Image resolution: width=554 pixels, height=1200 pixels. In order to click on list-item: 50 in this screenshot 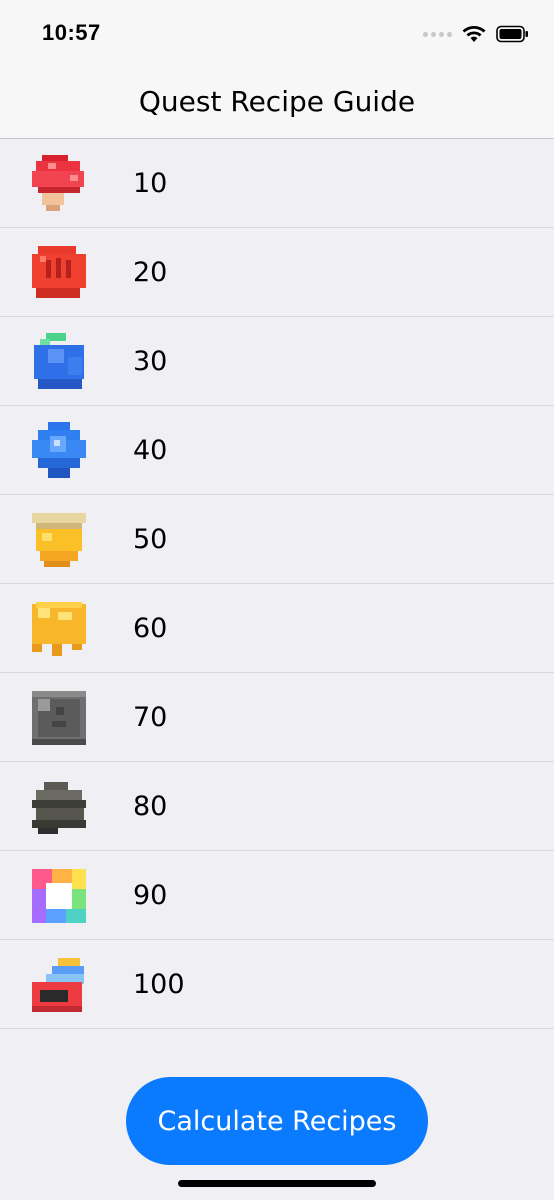, I will do `click(277, 539)`.